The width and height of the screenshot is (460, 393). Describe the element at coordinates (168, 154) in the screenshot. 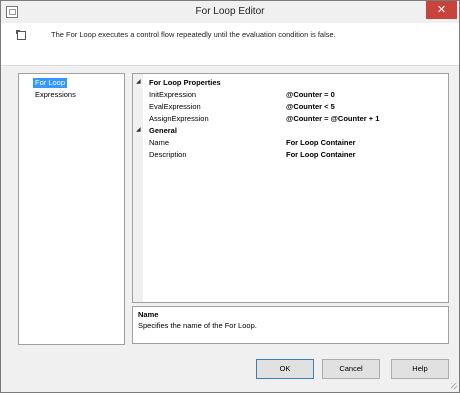

I see `property-name: Description` at that location.